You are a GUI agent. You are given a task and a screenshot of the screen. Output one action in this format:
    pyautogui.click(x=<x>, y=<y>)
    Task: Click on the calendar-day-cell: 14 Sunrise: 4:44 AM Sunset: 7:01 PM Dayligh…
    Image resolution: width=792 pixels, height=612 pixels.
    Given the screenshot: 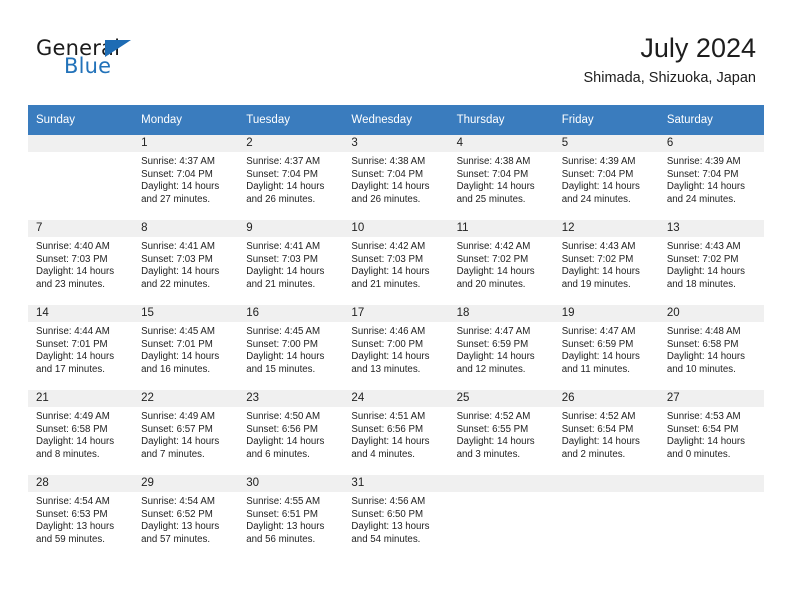 What is the action you would take?
    pyautogui.click(x=81, y=347)
    